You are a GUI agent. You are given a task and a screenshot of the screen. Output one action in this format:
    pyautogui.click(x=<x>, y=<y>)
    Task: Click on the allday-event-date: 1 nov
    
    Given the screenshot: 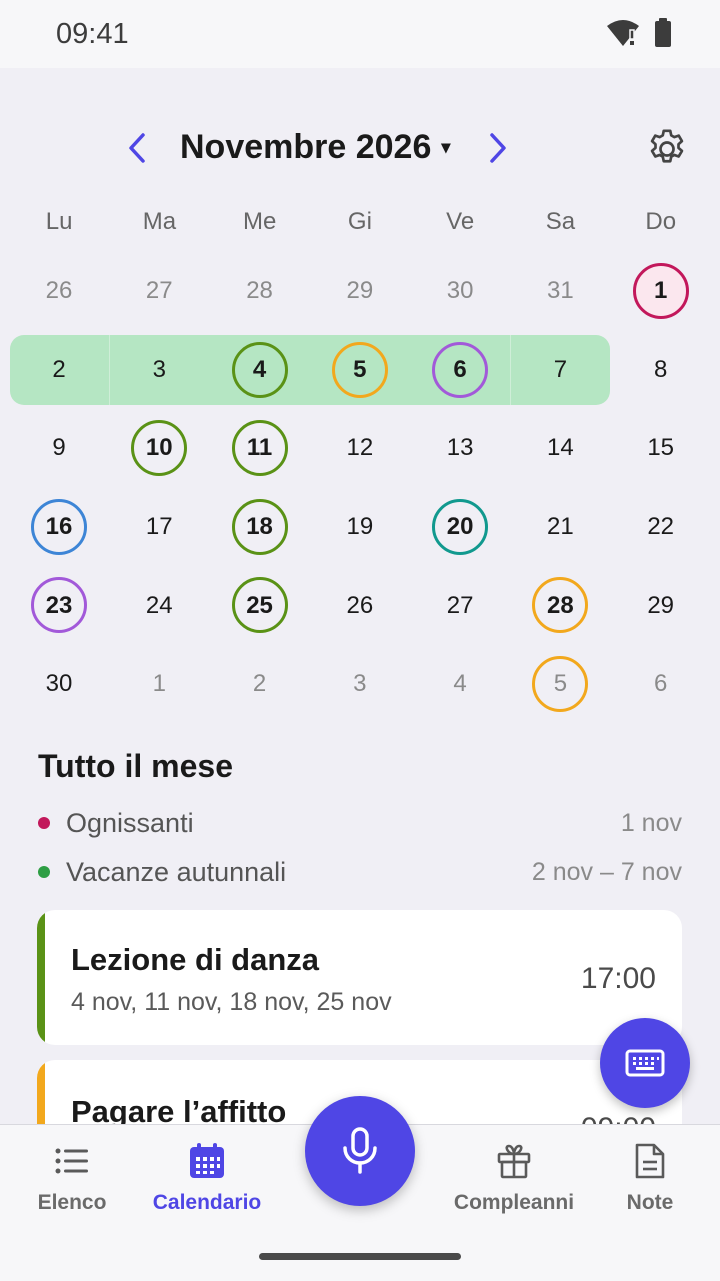 What is the action you would take?
    pyautogui.click(x=651, y=822)
    